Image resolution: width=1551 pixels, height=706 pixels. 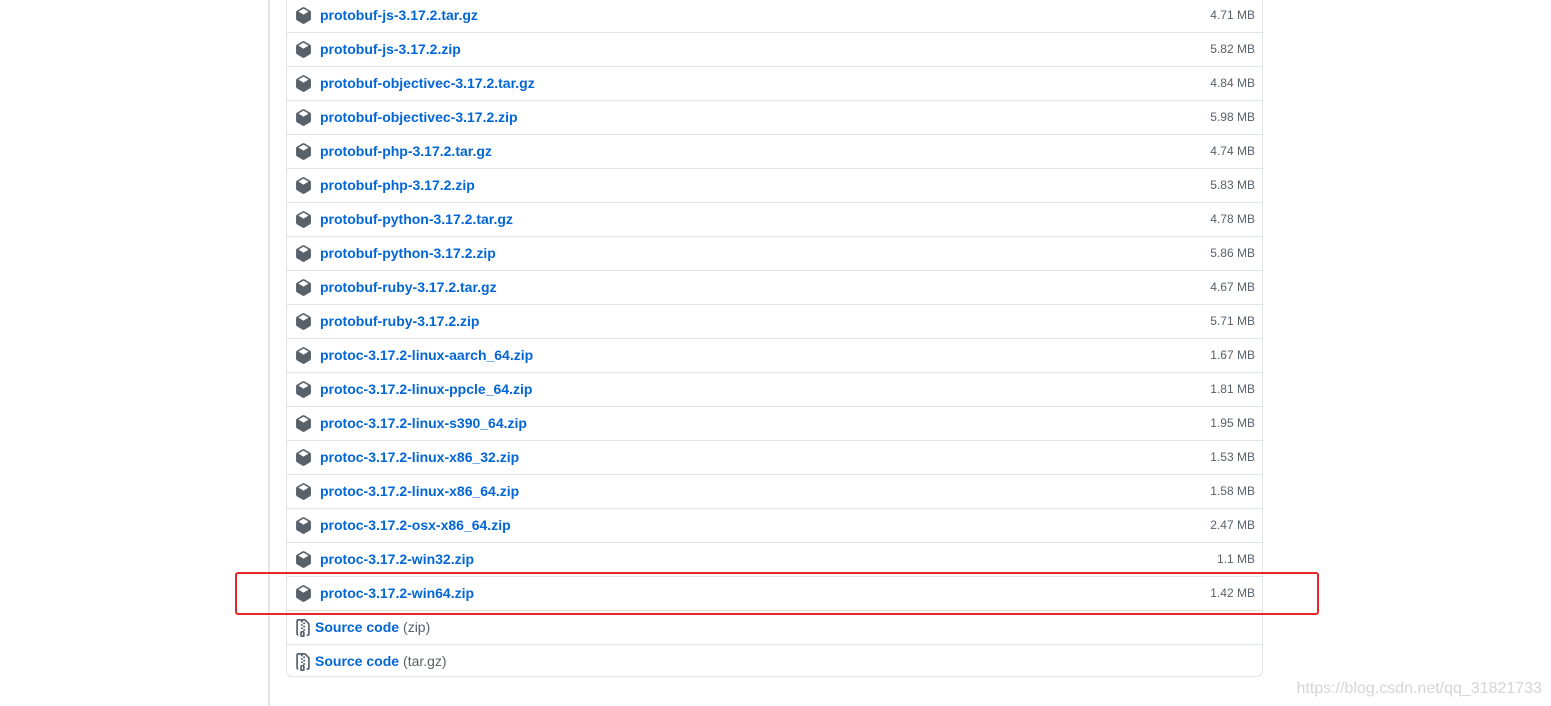 What do you see at coordinates (399, 321) in the screenshot?
I see `asset-link: protobuf-ruby-3.17.2.zip` at bounding box center [399, 321].